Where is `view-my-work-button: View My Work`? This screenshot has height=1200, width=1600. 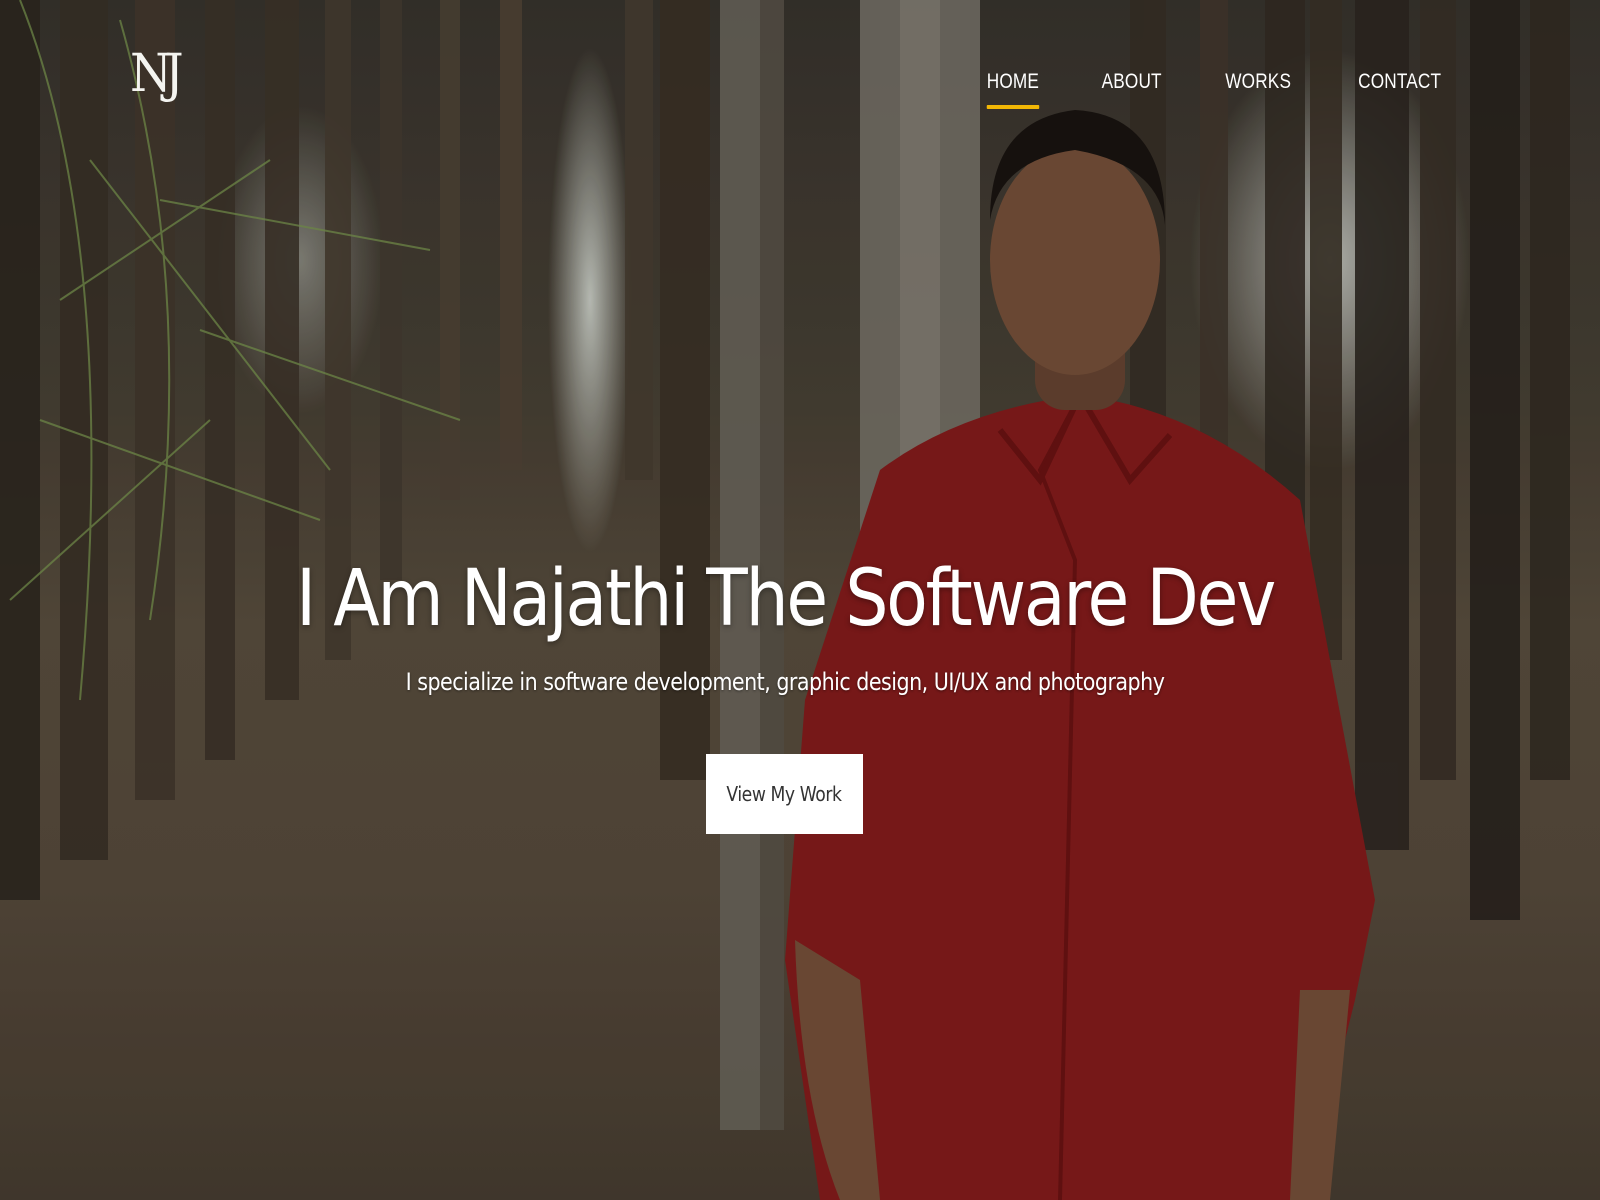 view-my-work-button: View My Work is located at coordinates (784, 794).